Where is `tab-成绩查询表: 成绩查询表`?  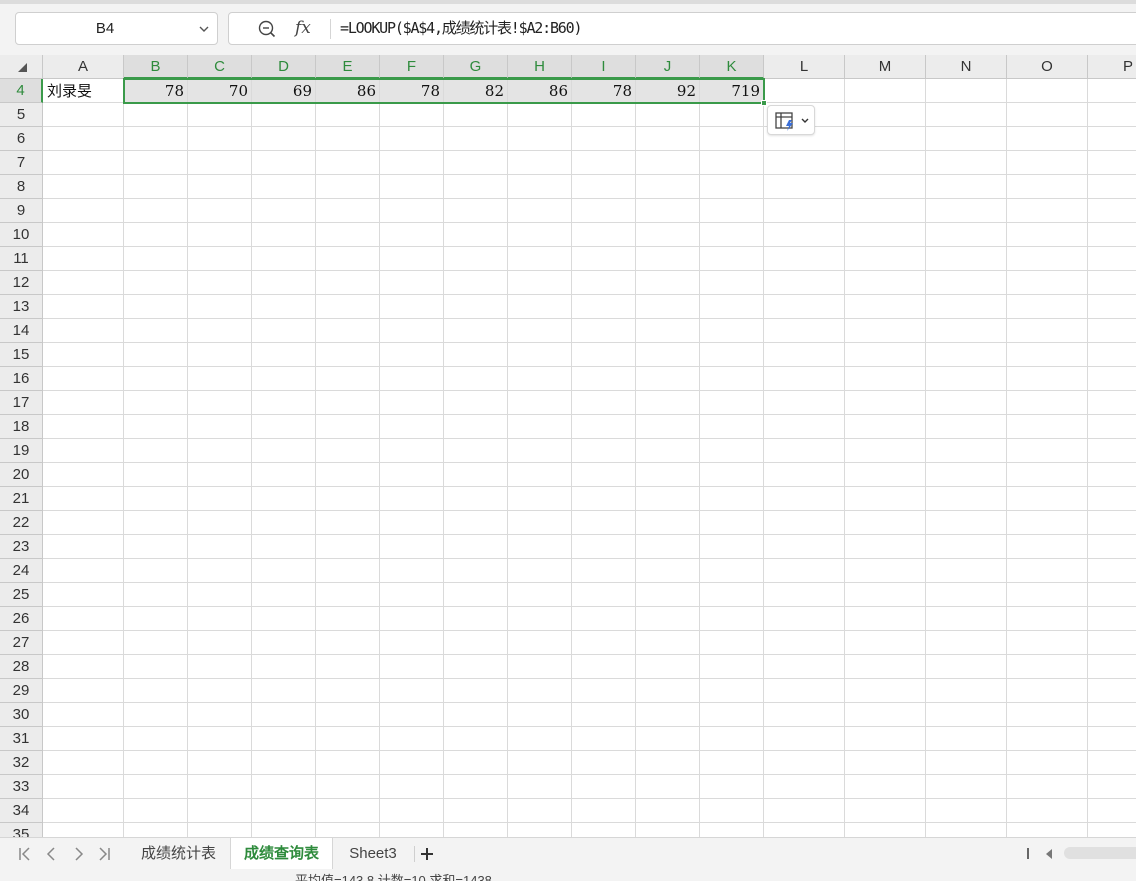
tab-成绩查询表: 成绩查询表 is located at coordinates (281, 853).